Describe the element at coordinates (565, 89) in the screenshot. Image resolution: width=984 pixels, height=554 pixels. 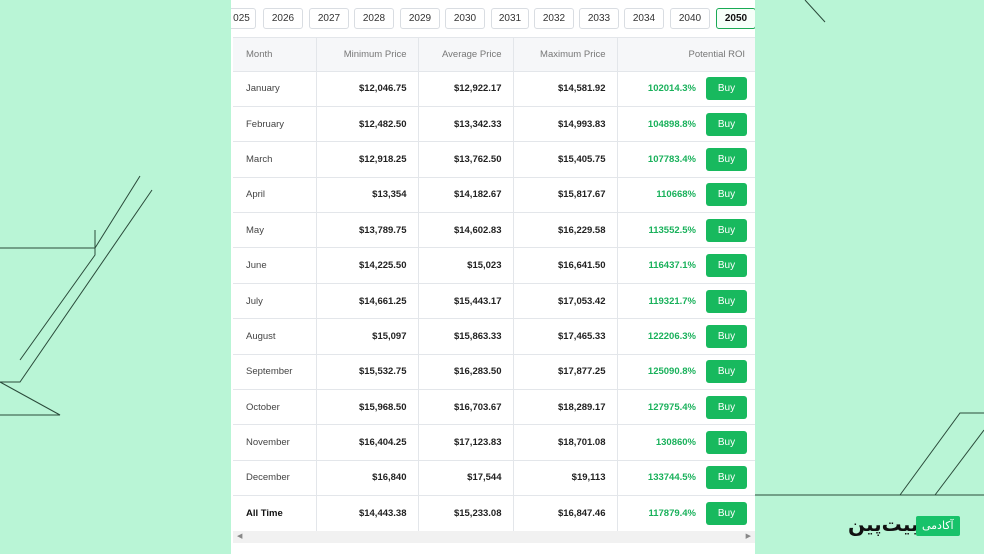
I see `maximum-price-cell: $14,581.92` at that location.